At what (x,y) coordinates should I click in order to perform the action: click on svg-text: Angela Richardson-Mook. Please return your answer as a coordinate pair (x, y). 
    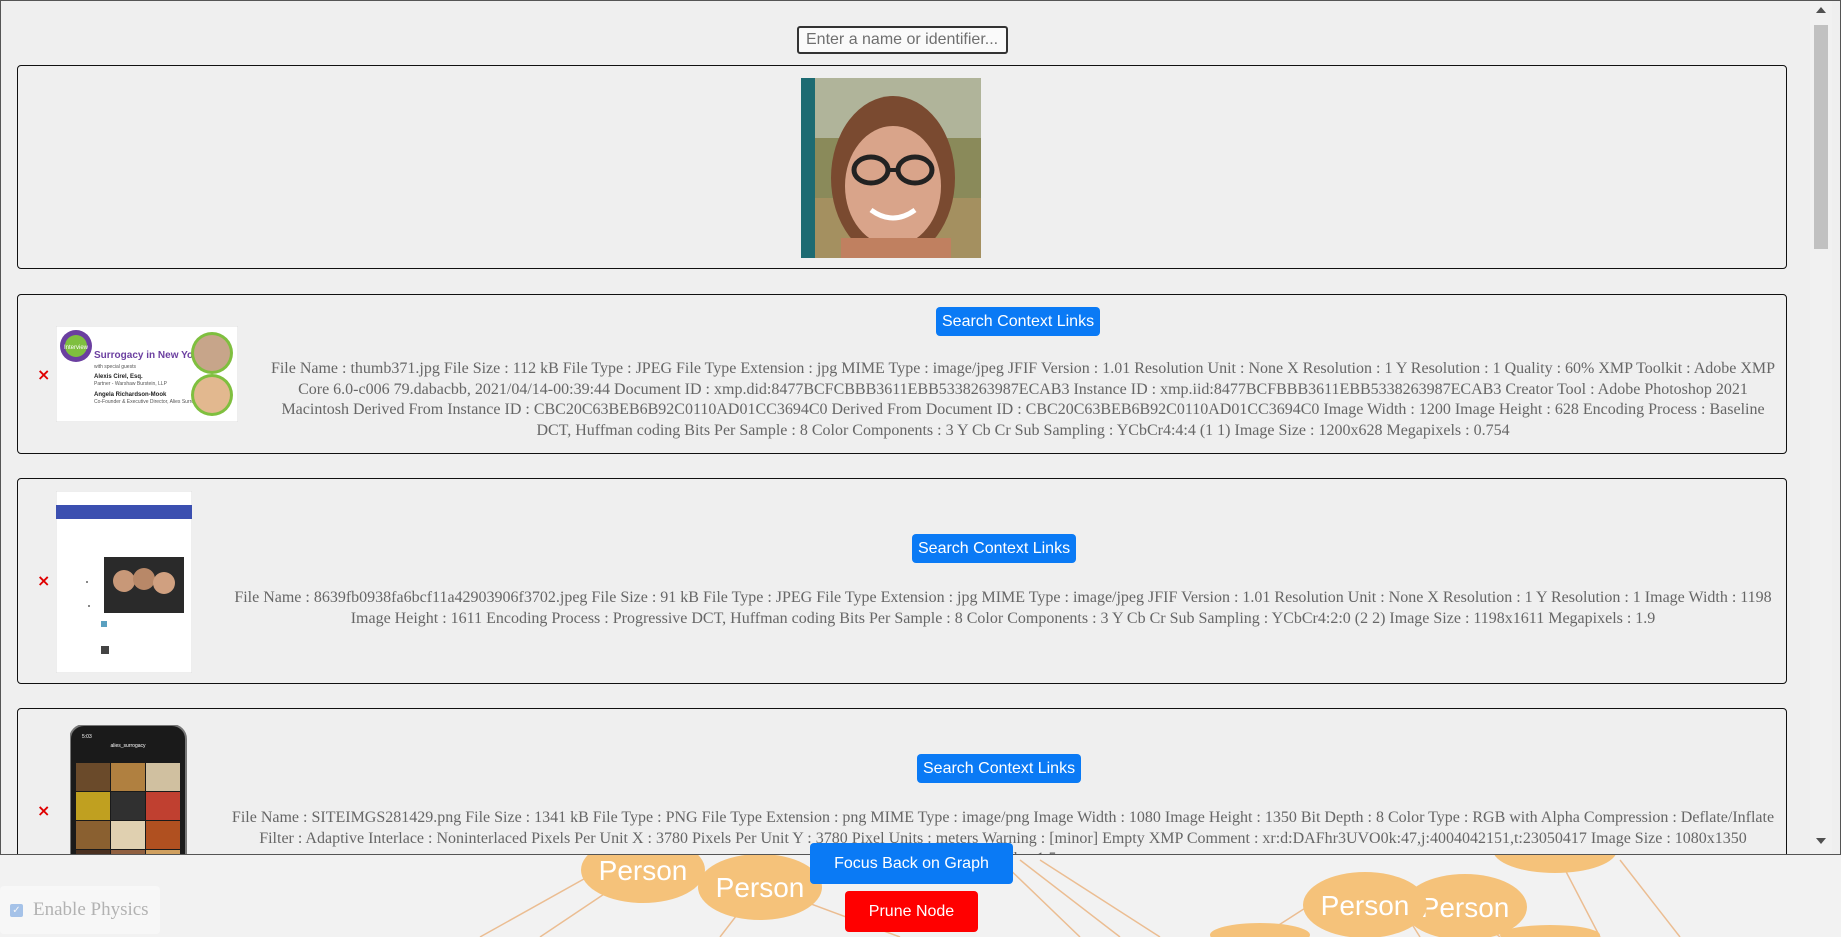
    Looking at the image, I should click on (130, 395).